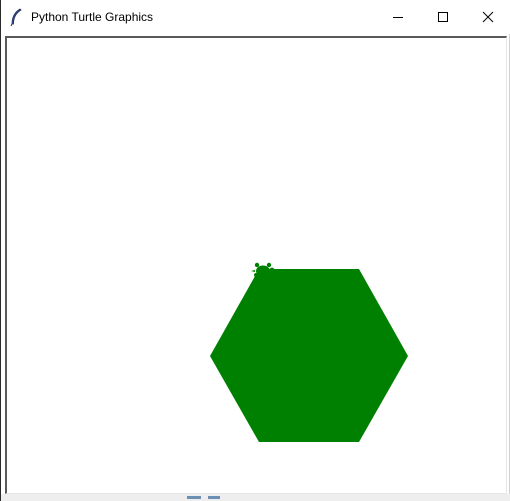 The image size is (510, 501). Describe the element at coordinates (255, 497) in the screenshot. I see `taskbar-edge` at that location.